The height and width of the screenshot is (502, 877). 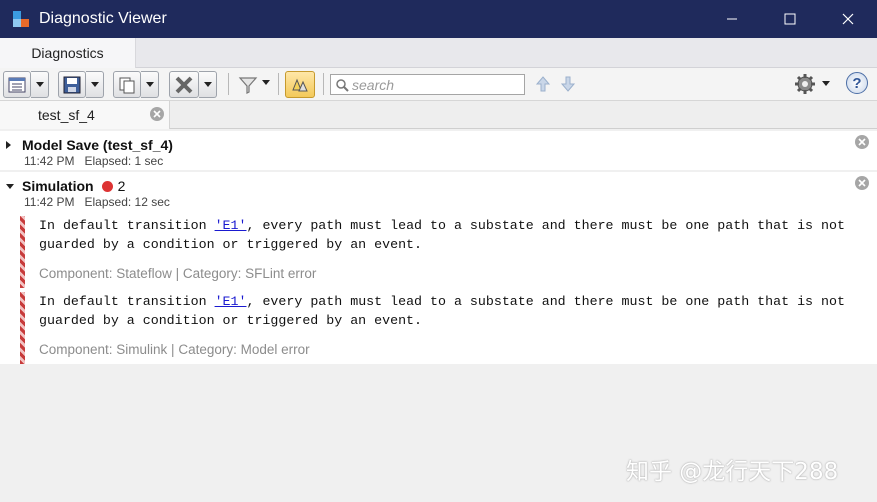 I want to click on group-title: Simulation 2, so click(x=74, y=186).